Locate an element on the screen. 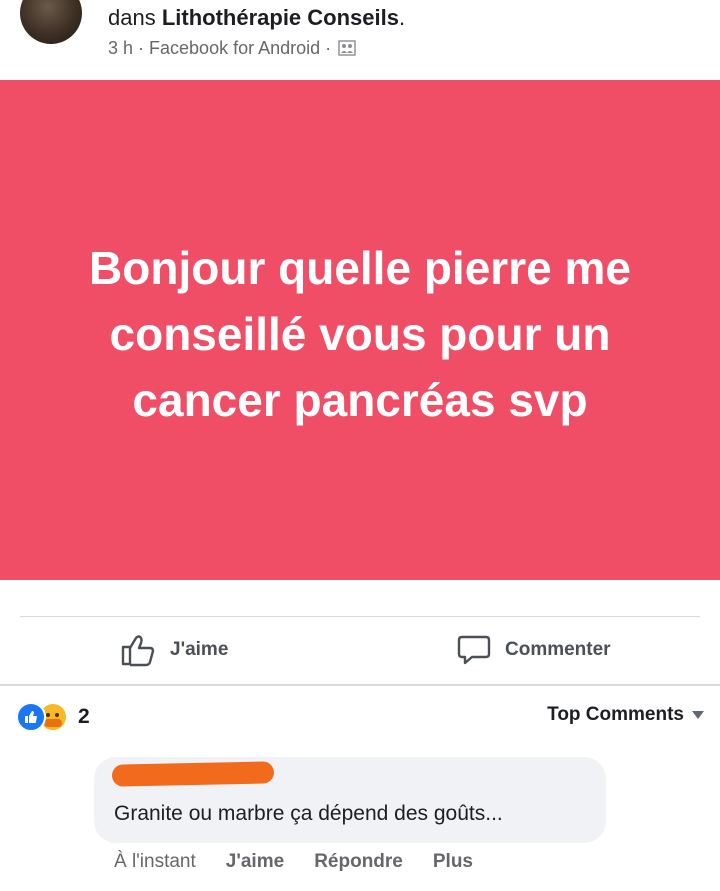 The height and width of the screenshot is (891, 720). post-app: Facebook for Android is located at coordinates (235, 48).